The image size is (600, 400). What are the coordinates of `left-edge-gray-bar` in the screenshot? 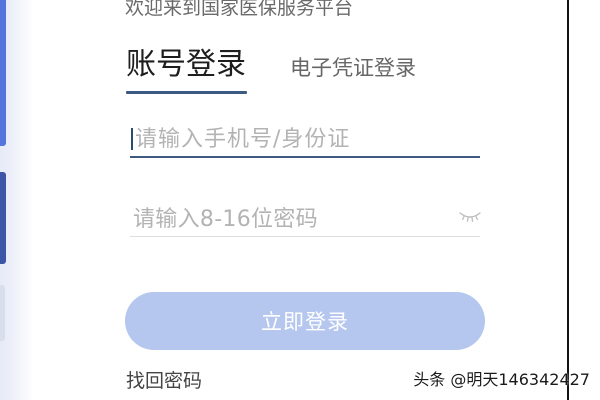 It's located at (2, 313).